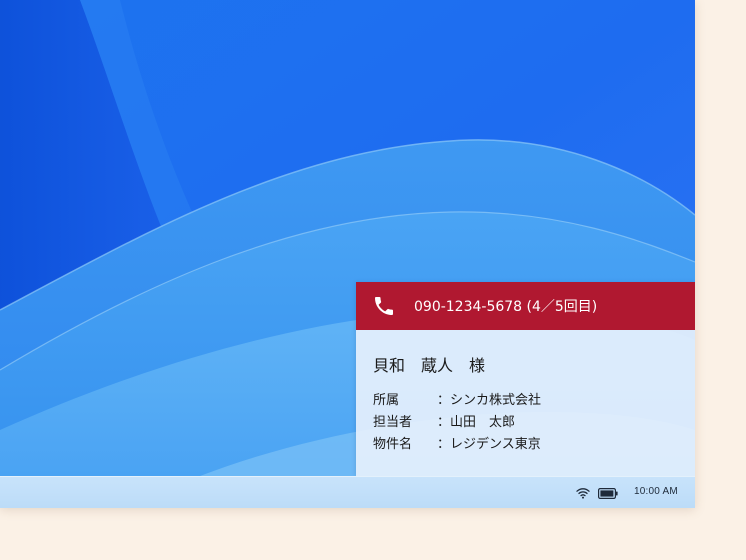 Image resolution: width=746 pixels, height=560 pixels. Describe the element at coordinates (489, 444) in the screenshot. I see `detail-value: ：レジデンス東京` at that location.